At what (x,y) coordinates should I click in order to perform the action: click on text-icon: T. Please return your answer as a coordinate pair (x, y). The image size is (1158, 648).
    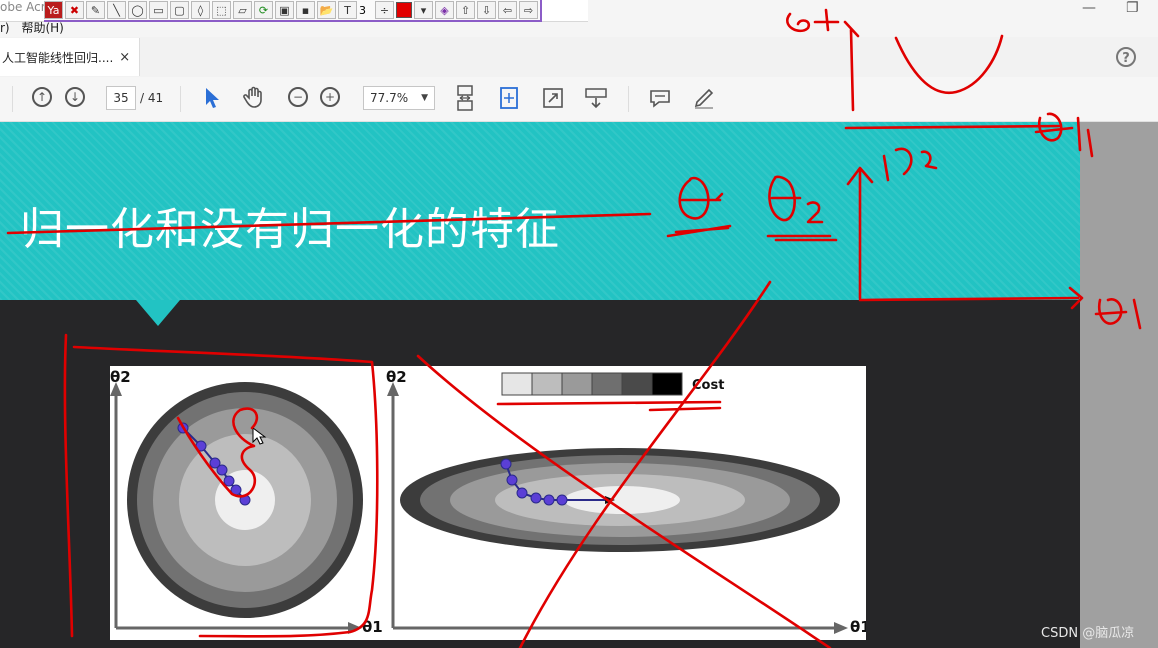
    Looking at the image, I should click on (347, 10).